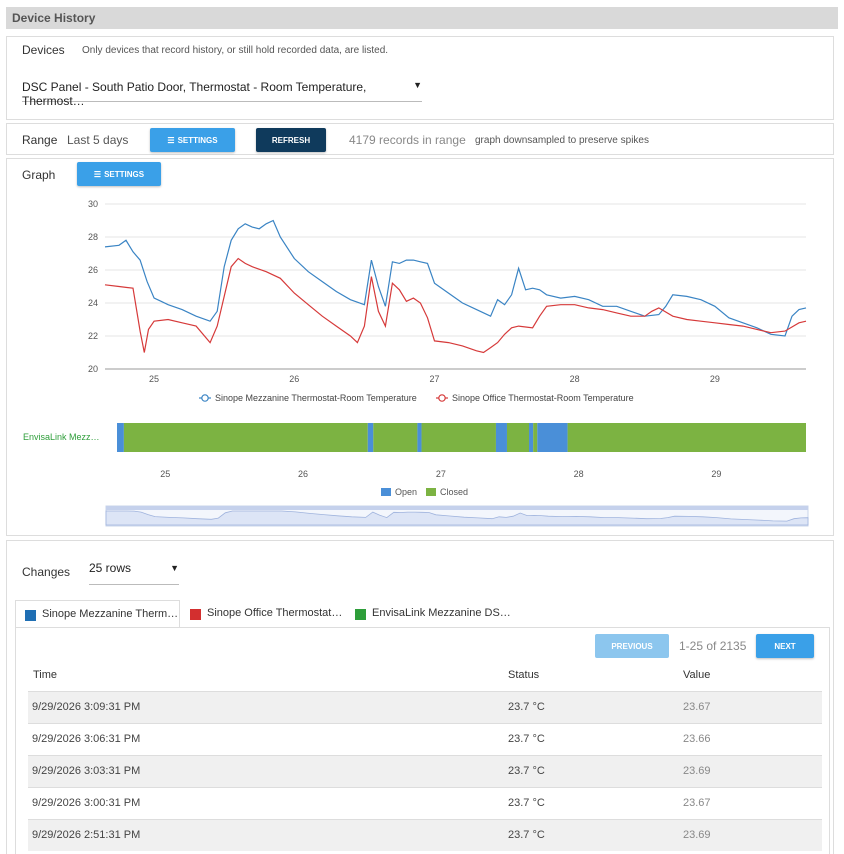 The image size is (844, 854). What do you see at coordinates (110, 568) in the screenshot?
I see `rows-select-value: 25 rows` at bounding box center [110, 568].